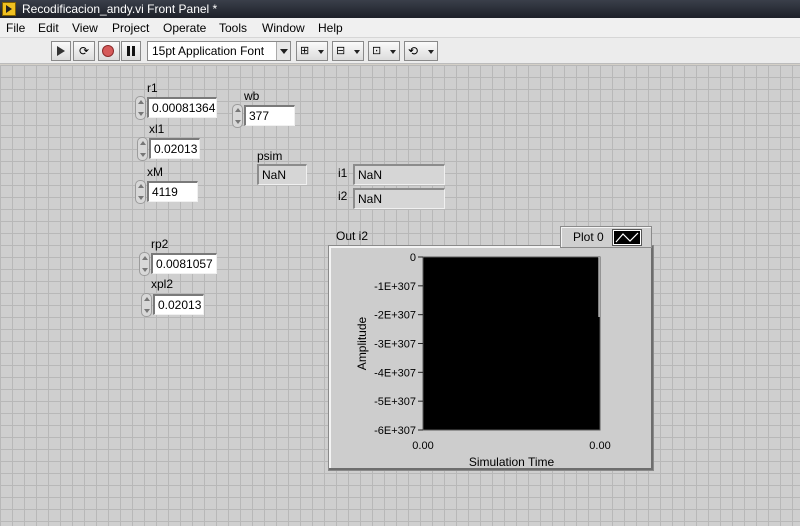 This screenshot has width=800, height=526. I want to click on x-axis: 0.00 0.00, so click(511, 446).